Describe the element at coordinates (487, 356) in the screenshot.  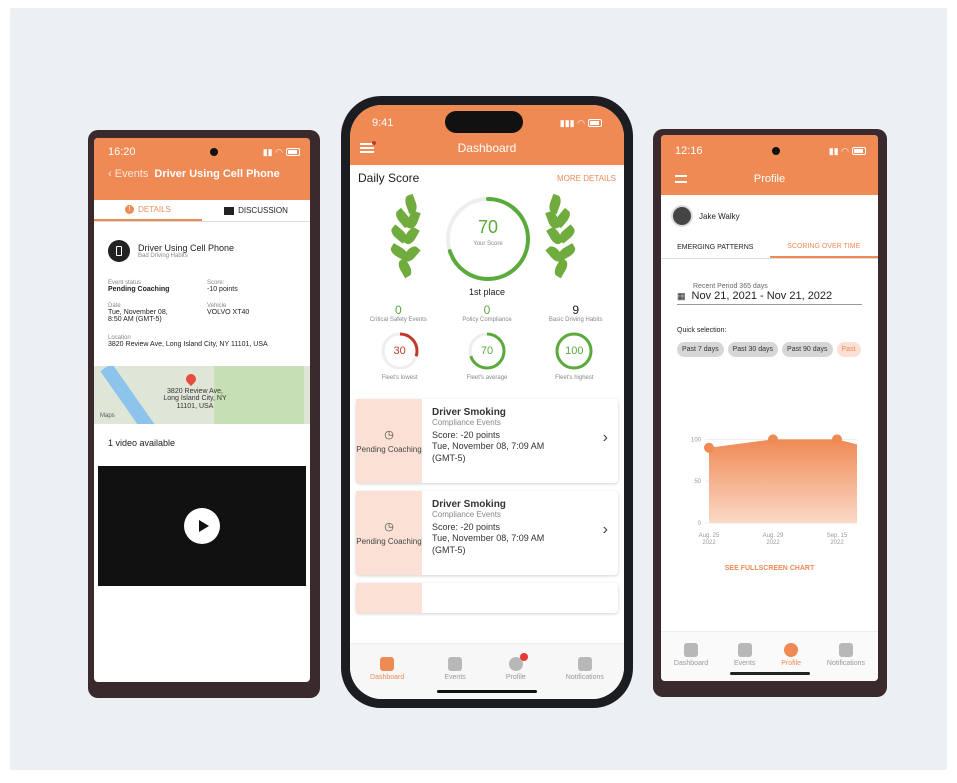
I see `fleet-average: 70 Fleet's average` at that location.